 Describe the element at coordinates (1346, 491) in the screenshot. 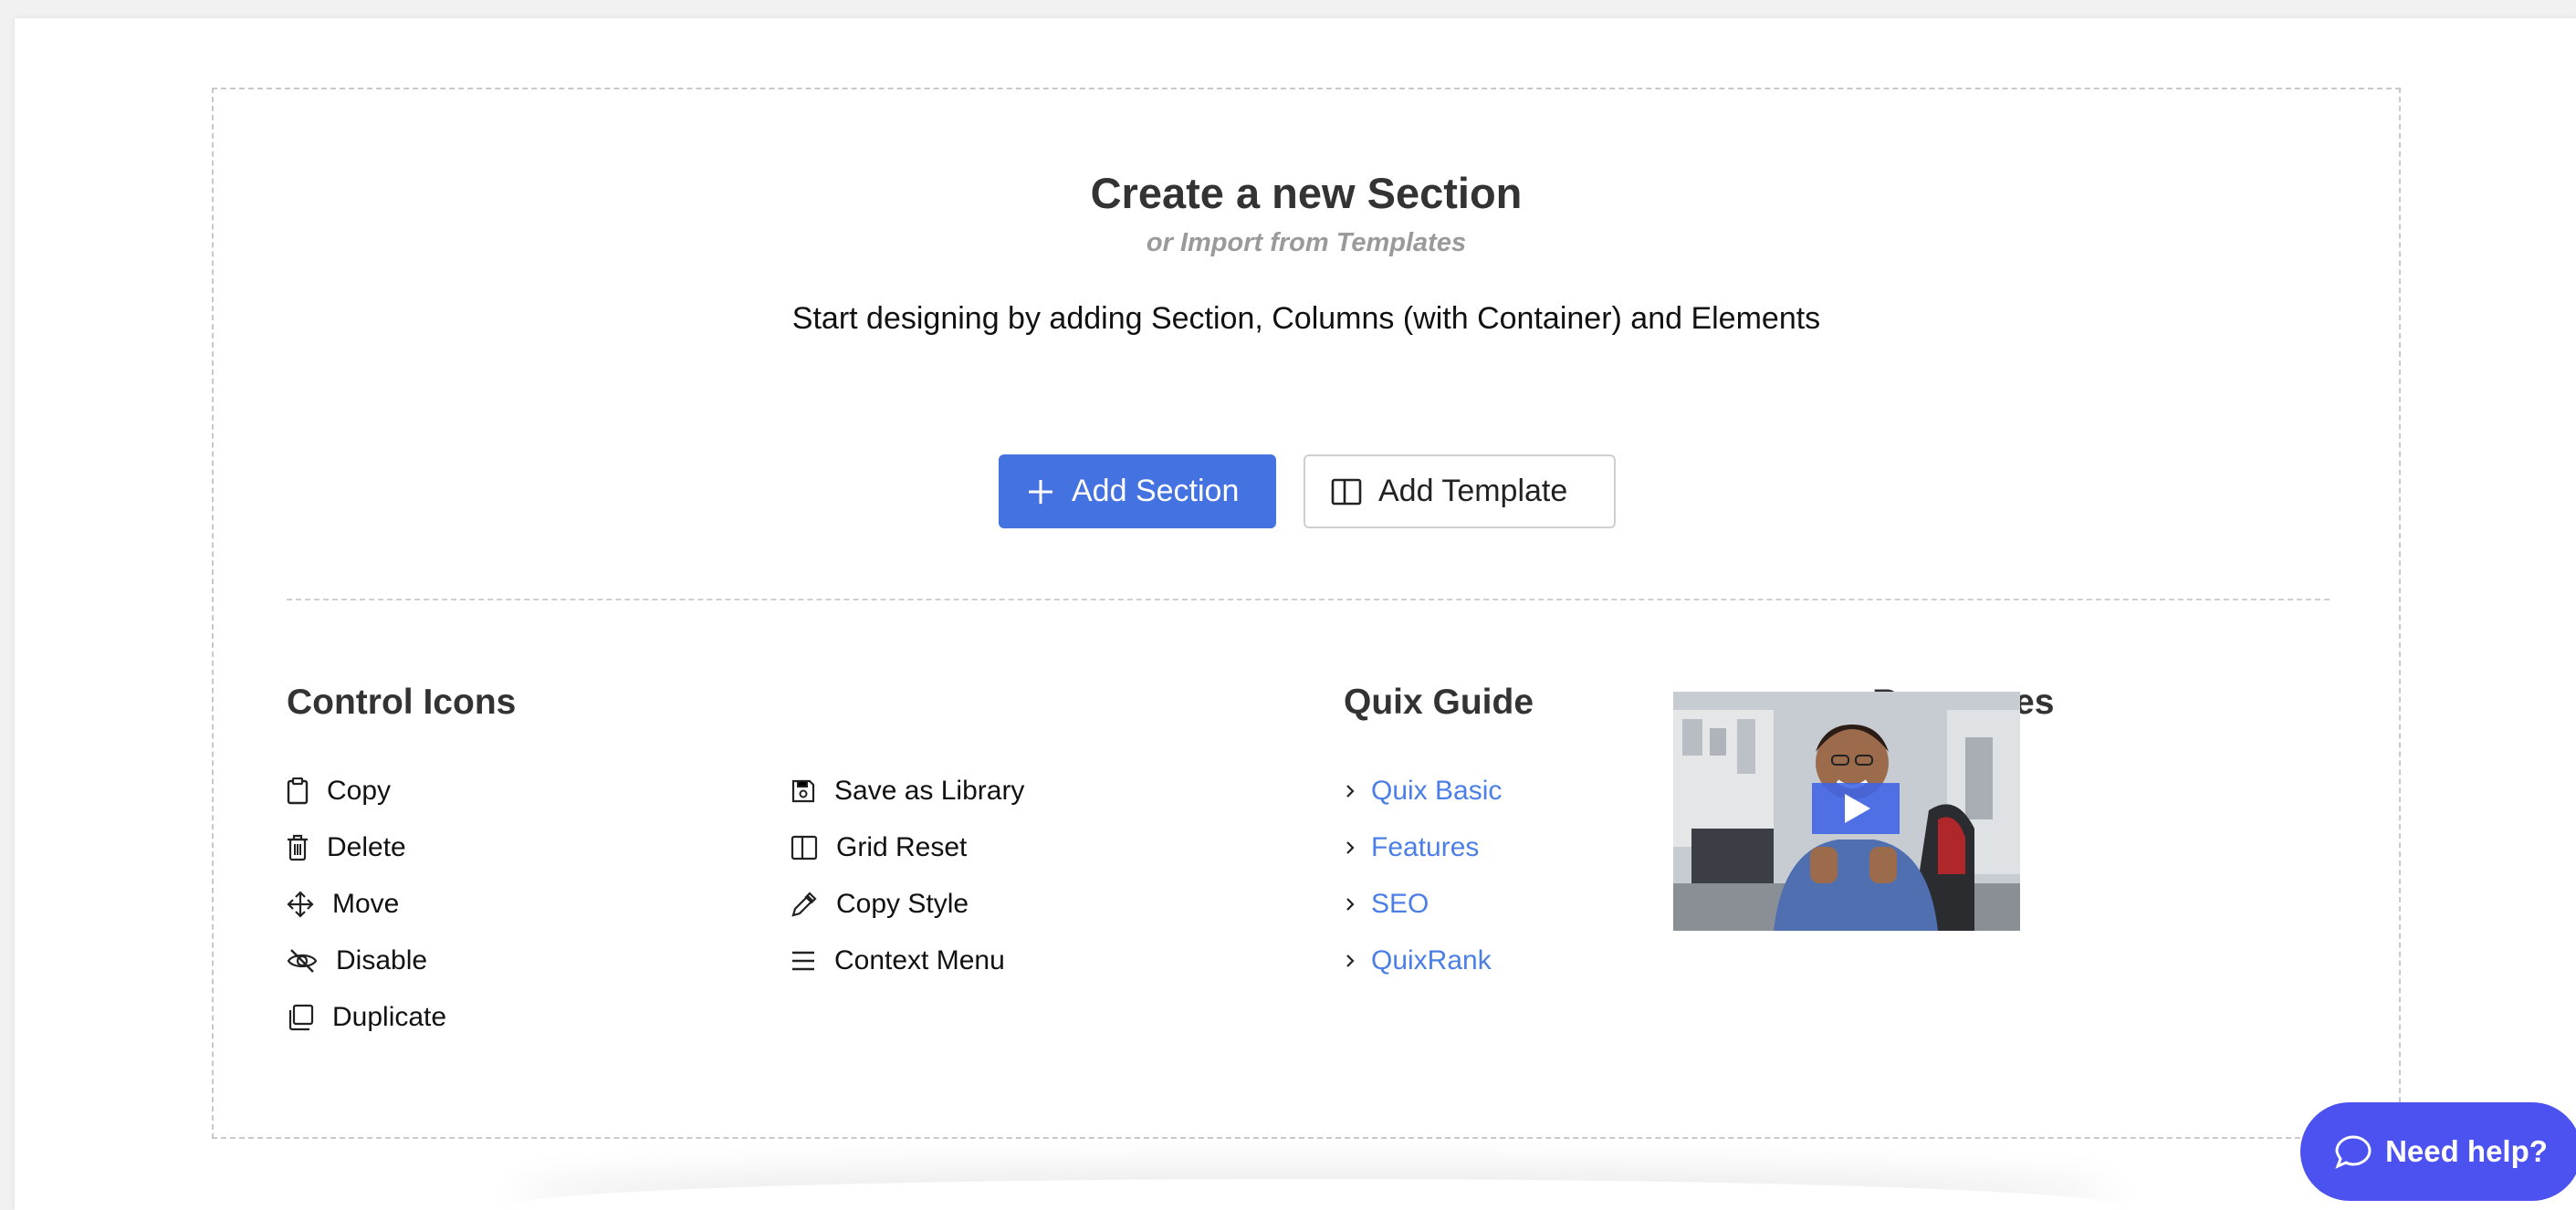

I see `template-icon` at that location.